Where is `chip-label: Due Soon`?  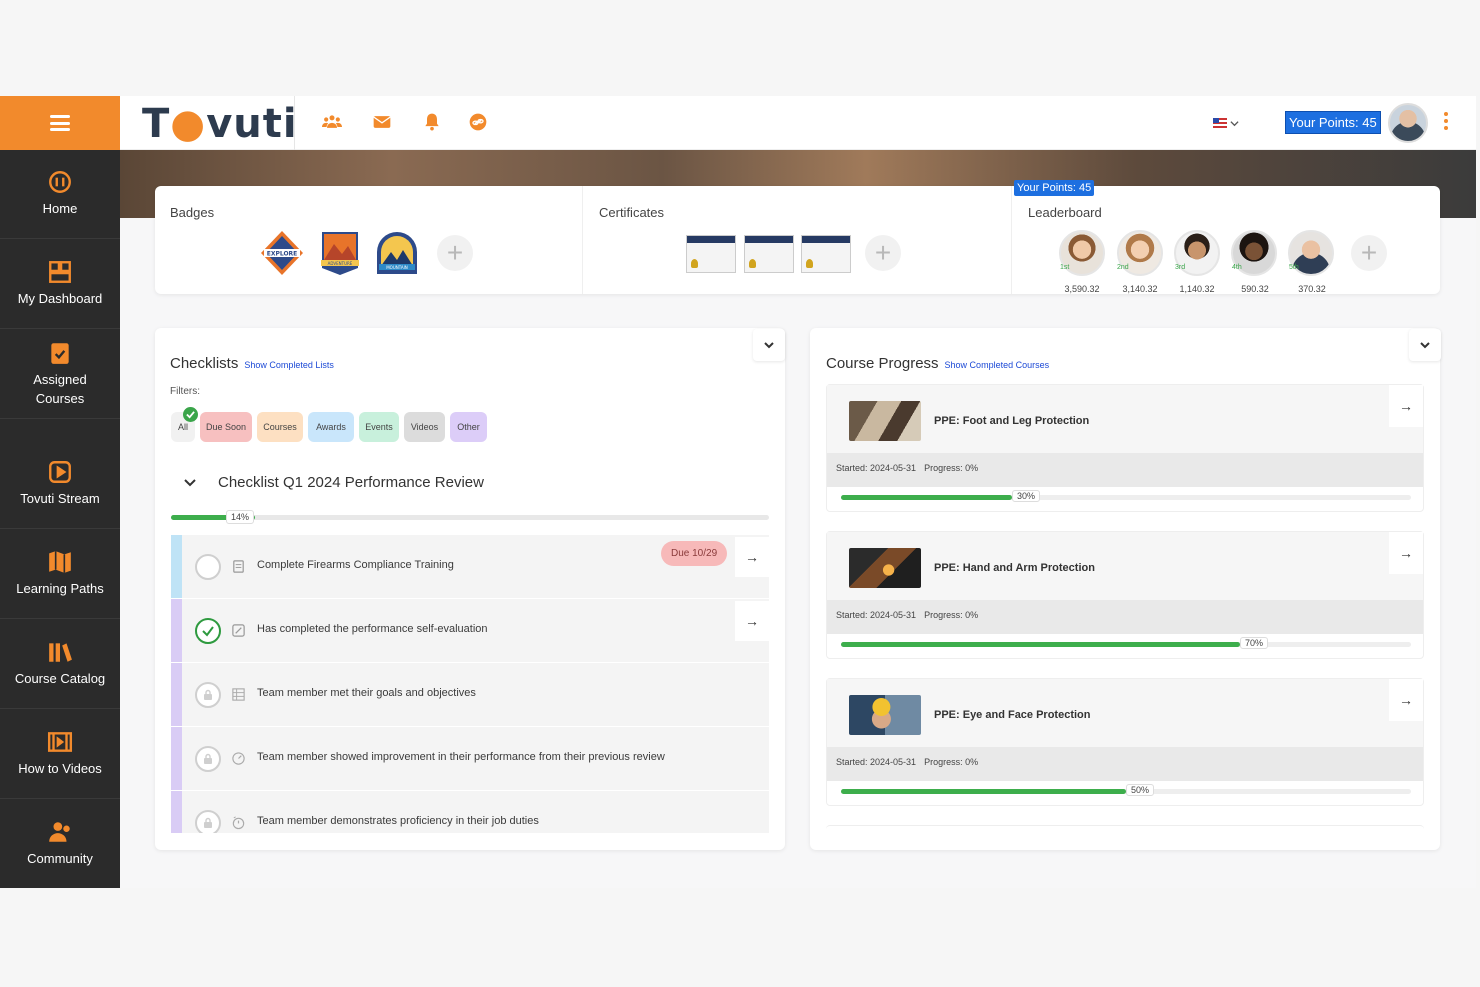 chip-label: Due Soon is located at coordinates (226, 427).